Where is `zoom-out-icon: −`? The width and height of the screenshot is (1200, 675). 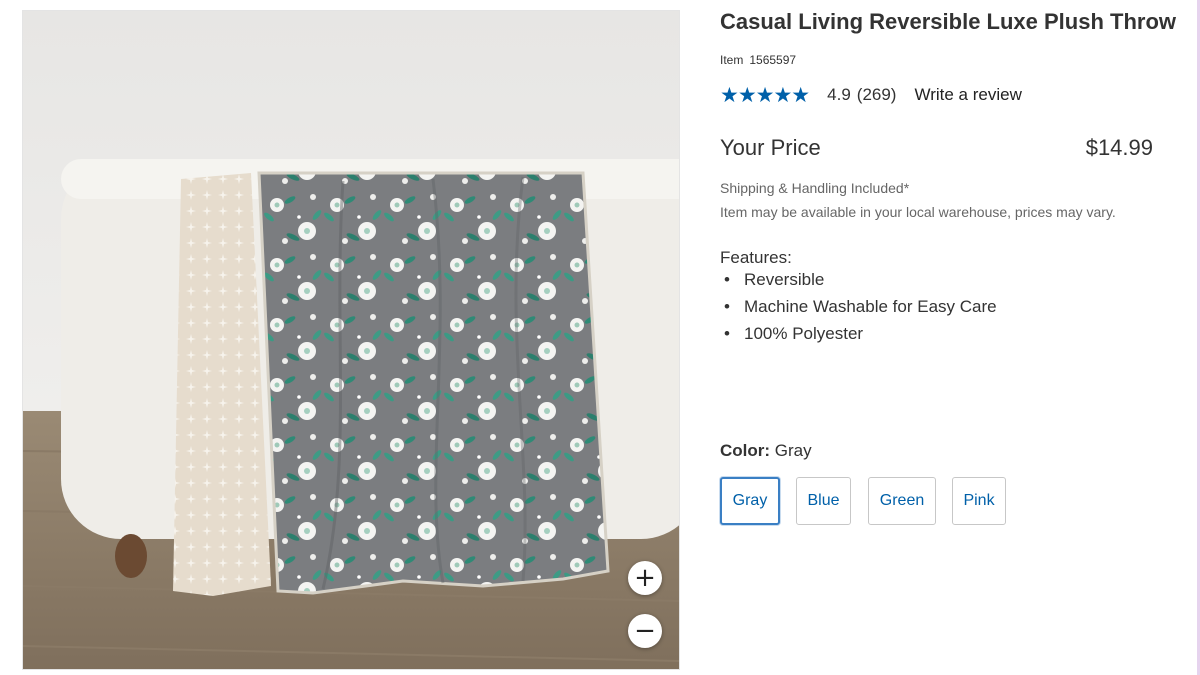 zoom-out-icon: − is located at coordinates (645, 631).